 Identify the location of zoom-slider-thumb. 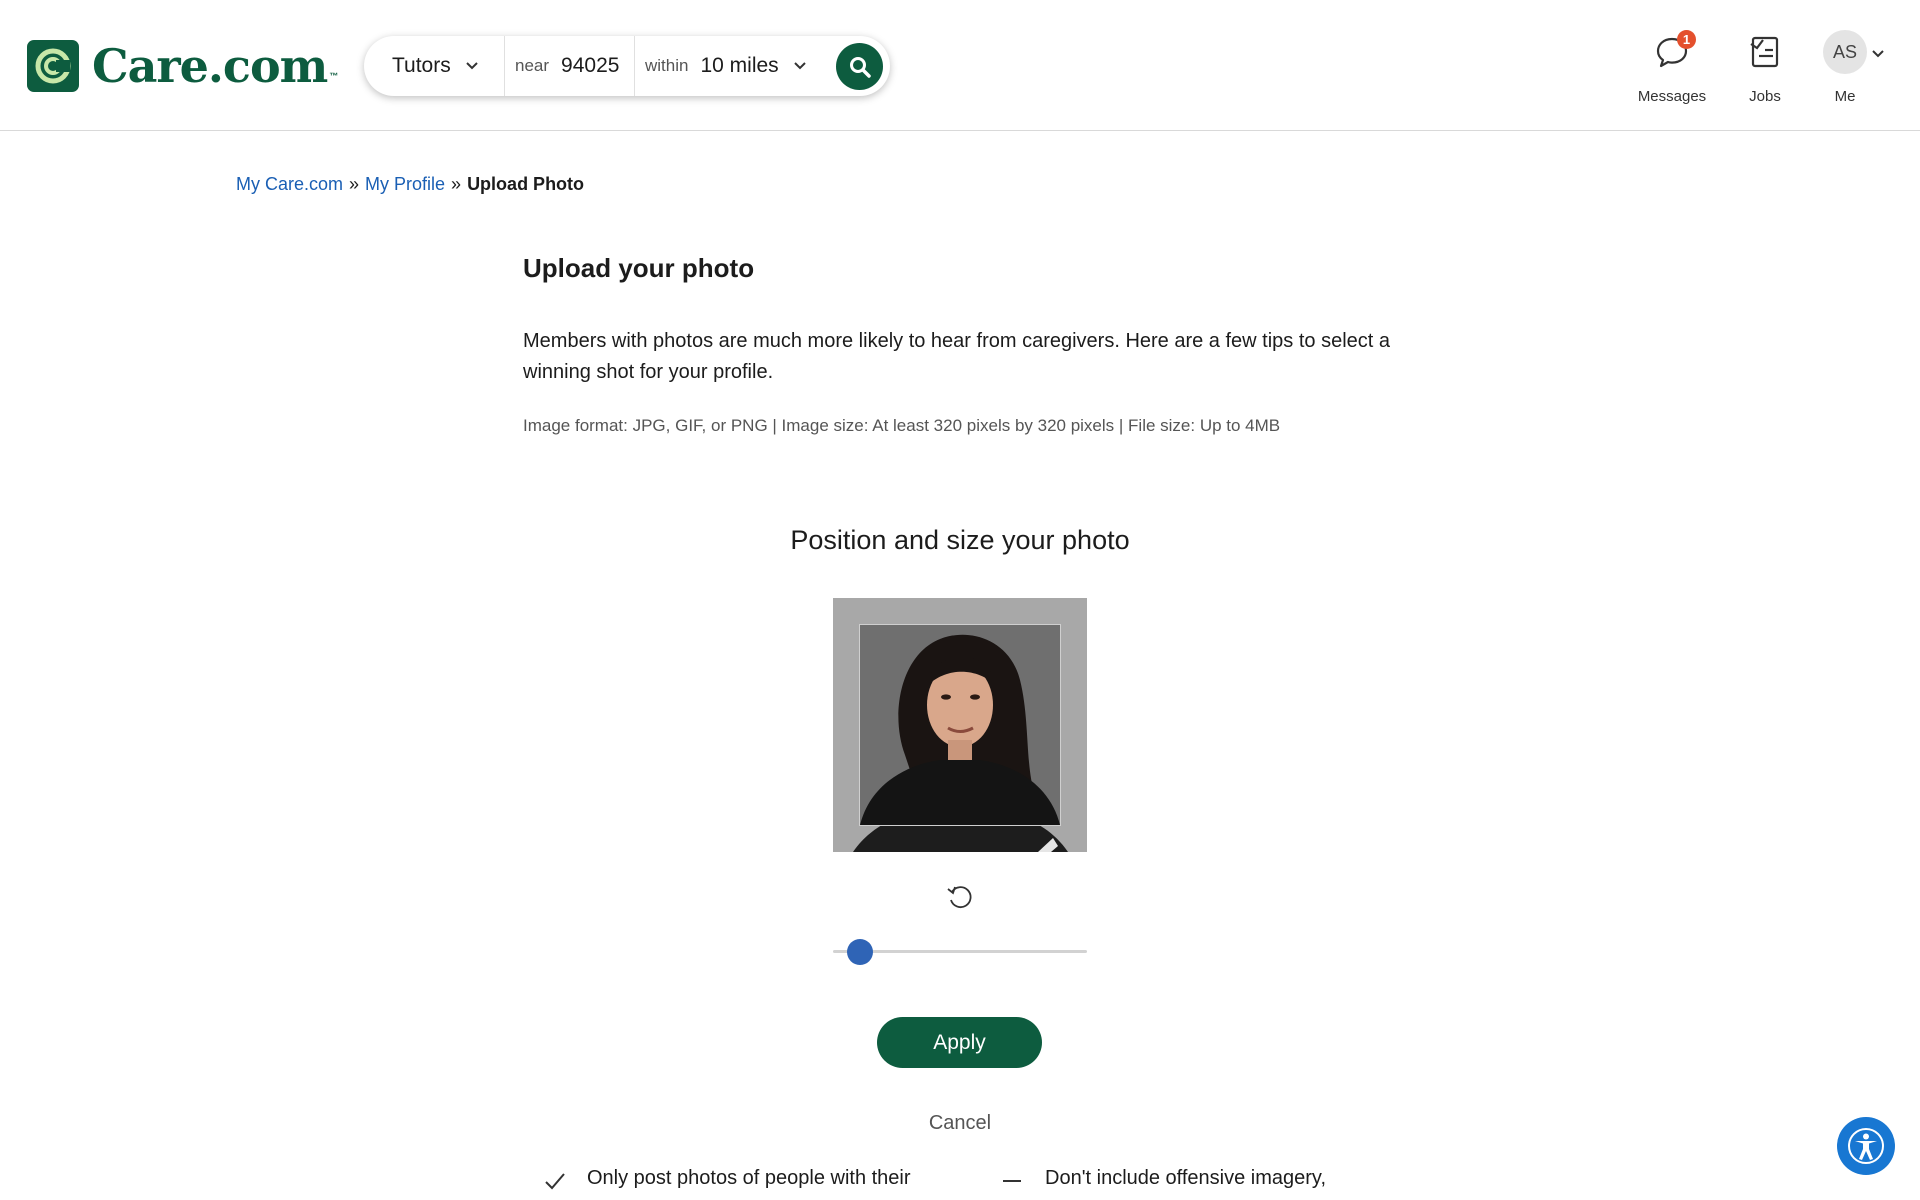
(859, 952).